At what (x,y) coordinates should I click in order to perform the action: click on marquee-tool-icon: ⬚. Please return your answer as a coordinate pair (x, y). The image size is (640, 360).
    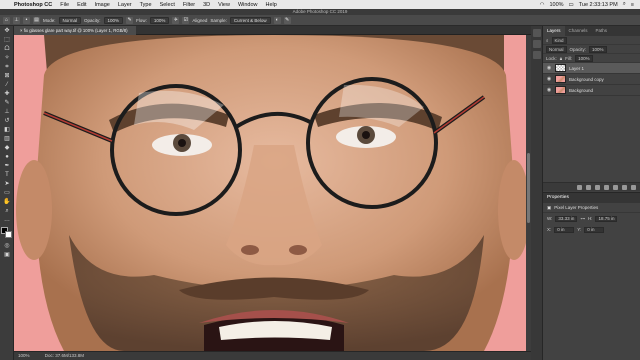
    Looking at the image, I should click on (7, 40).